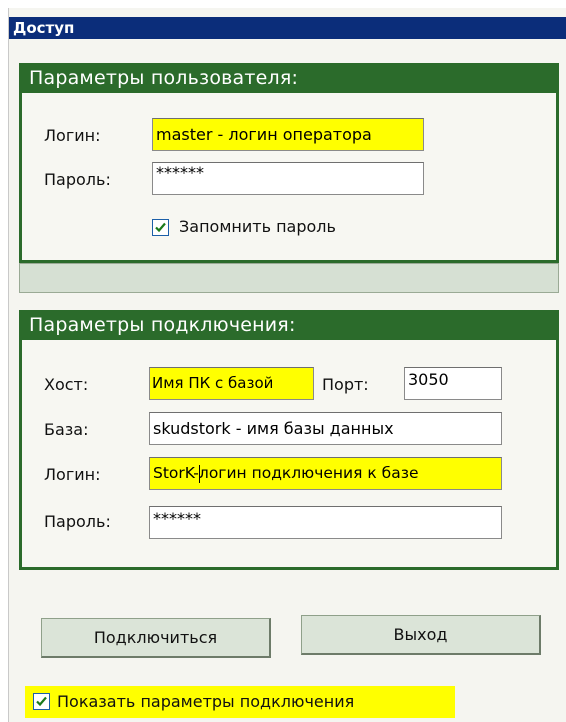  I want to click on show-params-row: Показать параметры подключения, so click(240, 702).